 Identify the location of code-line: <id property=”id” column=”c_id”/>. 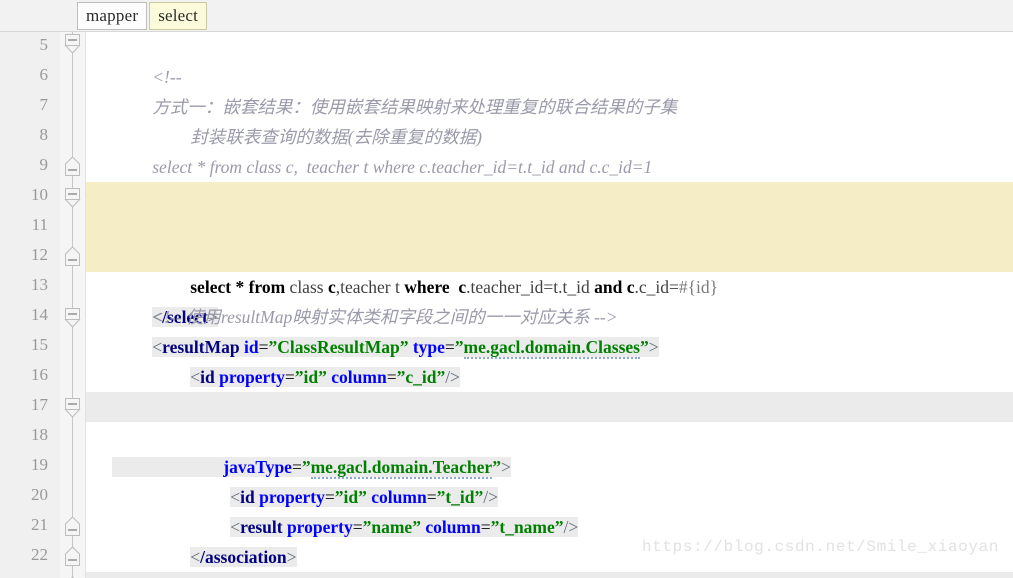
(549, 359).